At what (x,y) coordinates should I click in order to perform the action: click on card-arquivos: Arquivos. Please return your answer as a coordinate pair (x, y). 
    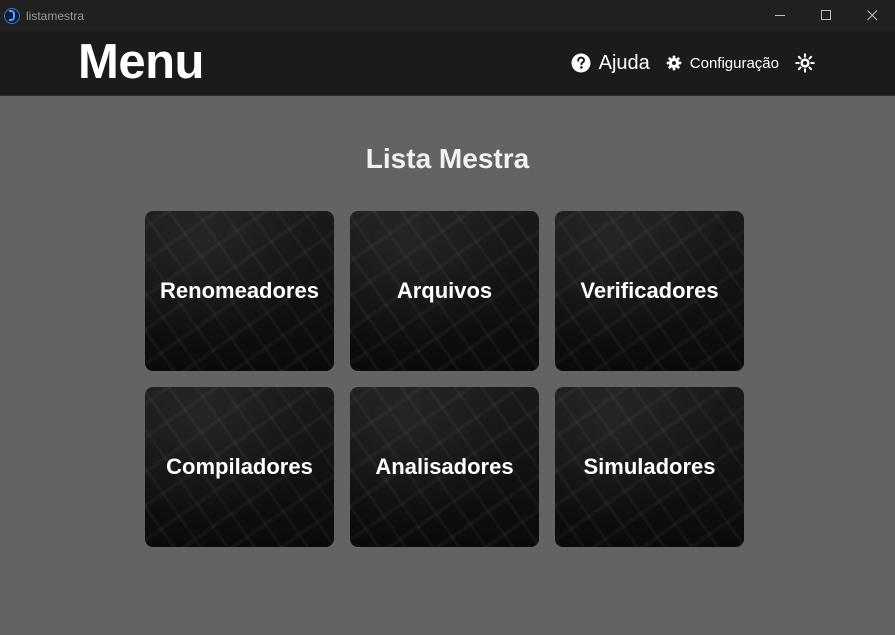
    Looking at the image, I should click on (444, 291).